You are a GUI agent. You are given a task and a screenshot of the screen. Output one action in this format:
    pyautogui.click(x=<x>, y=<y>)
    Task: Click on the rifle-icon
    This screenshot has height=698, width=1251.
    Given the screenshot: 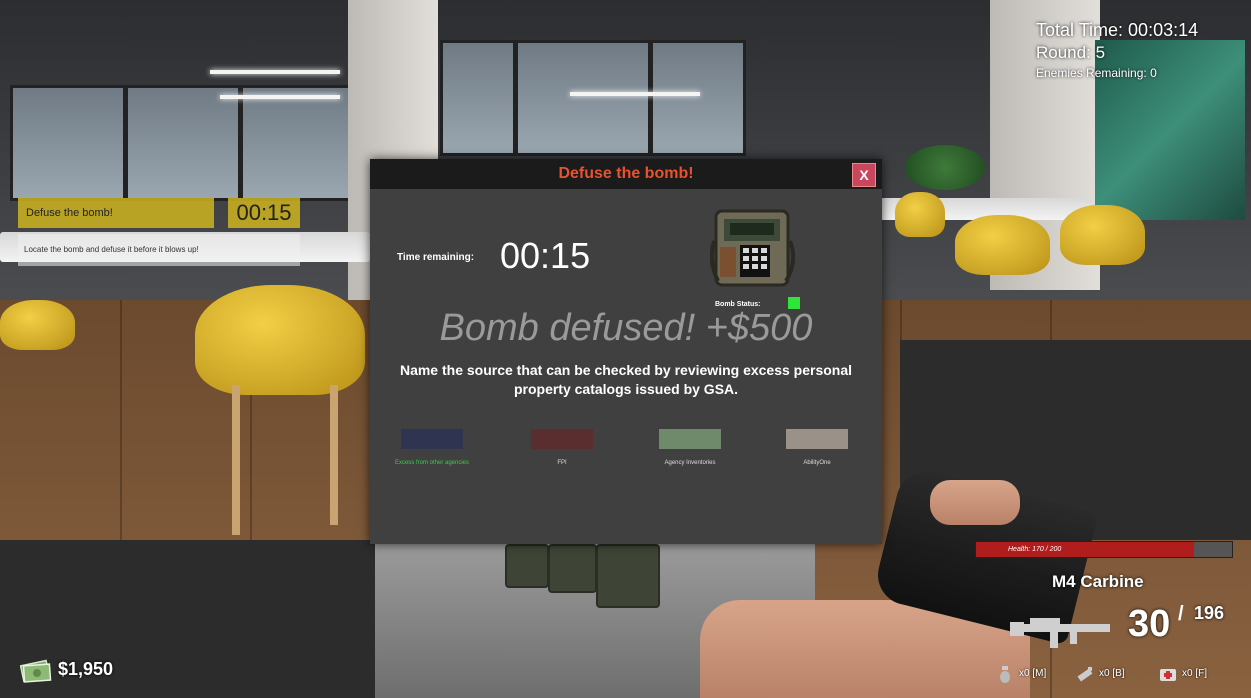 What is the action you would take?
    pyautogui.click(x=1060, y=633)
    